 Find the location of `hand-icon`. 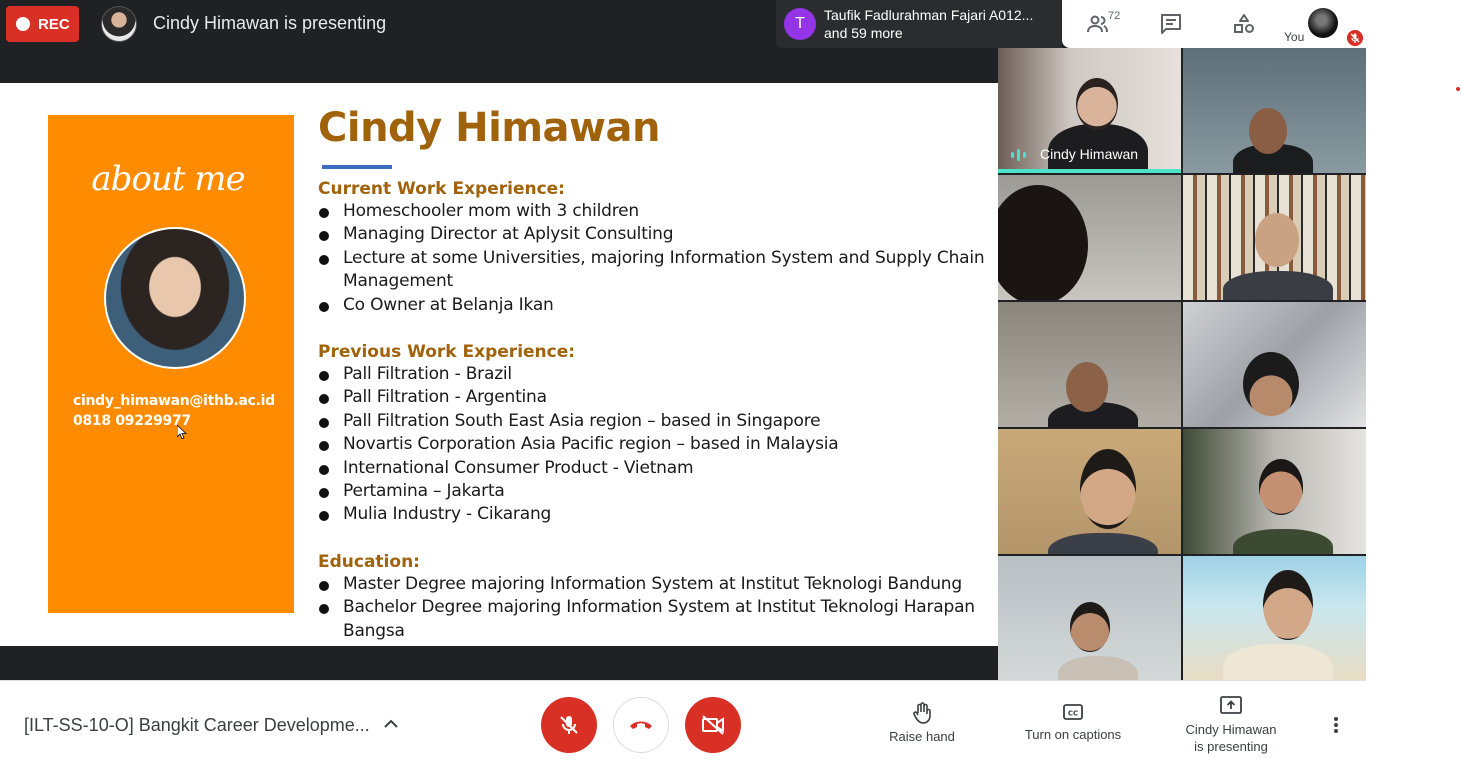

hand-icon is located at coordinates (922, 713).